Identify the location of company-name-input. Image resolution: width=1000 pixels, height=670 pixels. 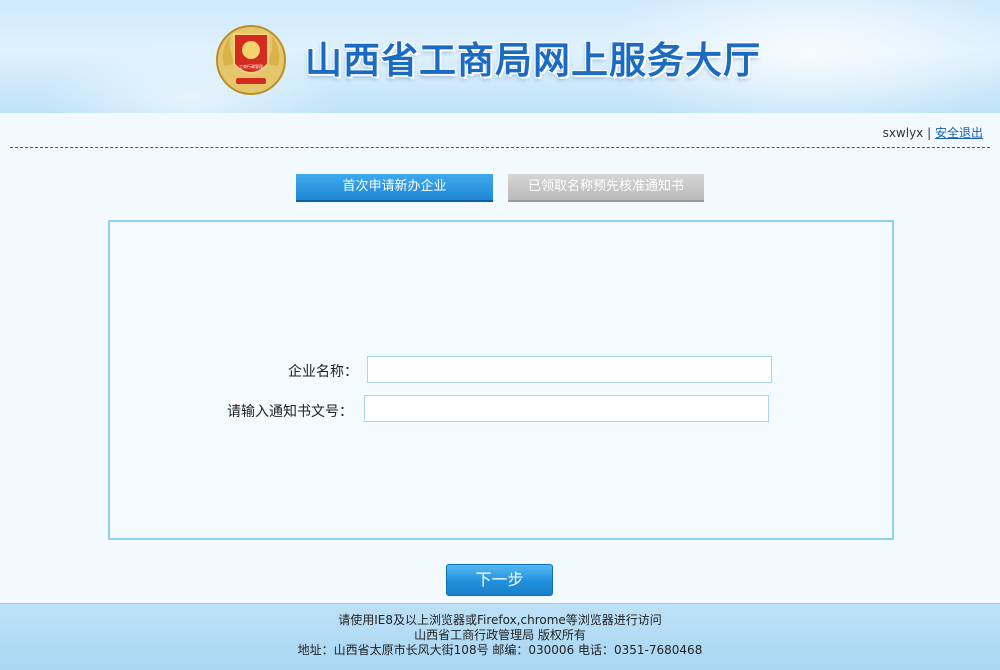
(569, 369).